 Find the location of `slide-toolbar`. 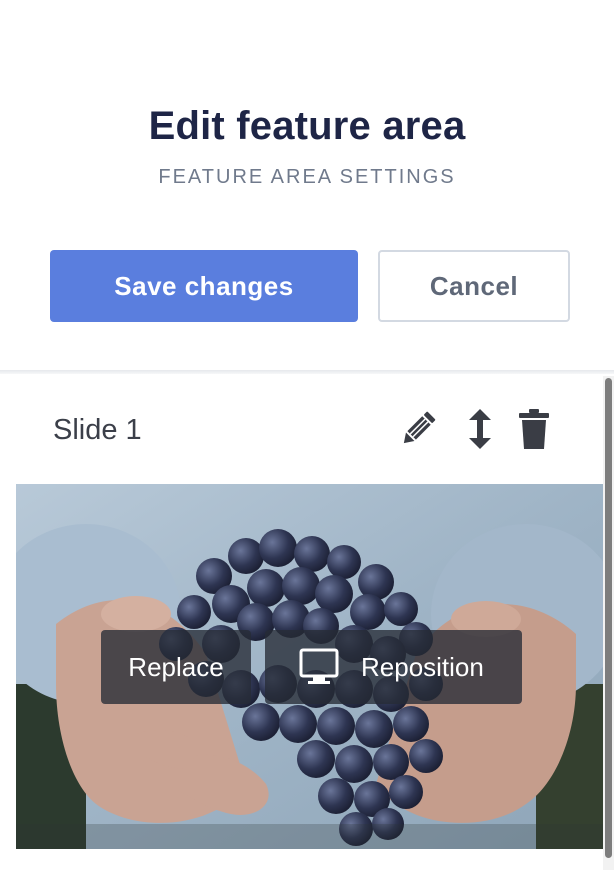

slide-toolbar is located at coordinates (476, 431).